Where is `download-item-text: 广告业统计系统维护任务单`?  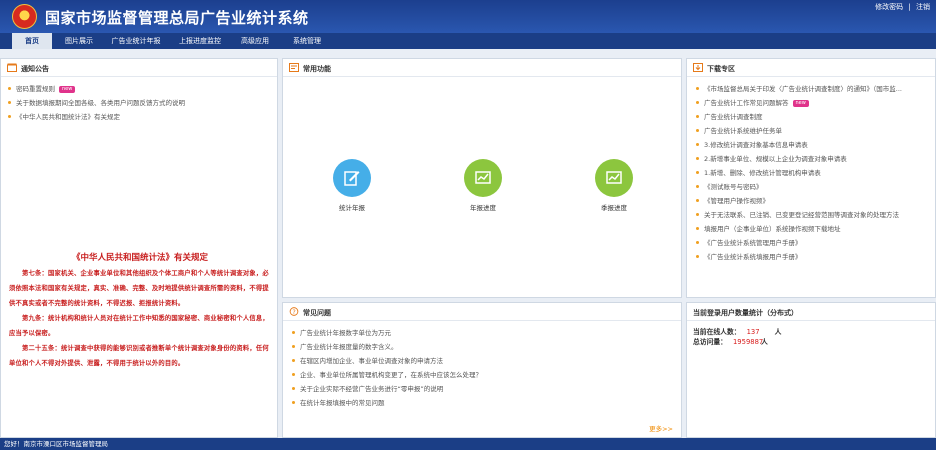 download-item-text: 广告业统计系统维护任务单 is located at coordinates (743, 131).